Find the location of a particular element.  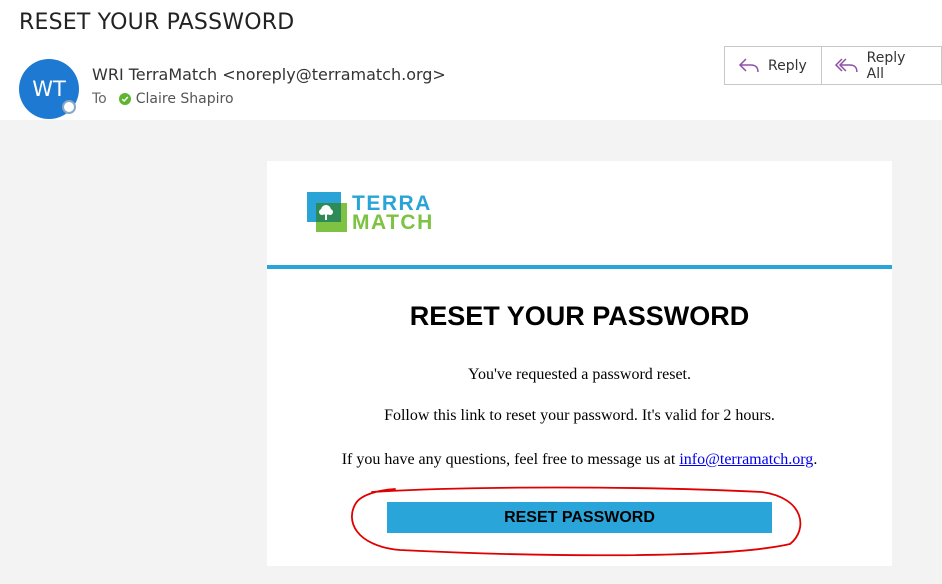

to-label: To is located at coordinates (99, 99).